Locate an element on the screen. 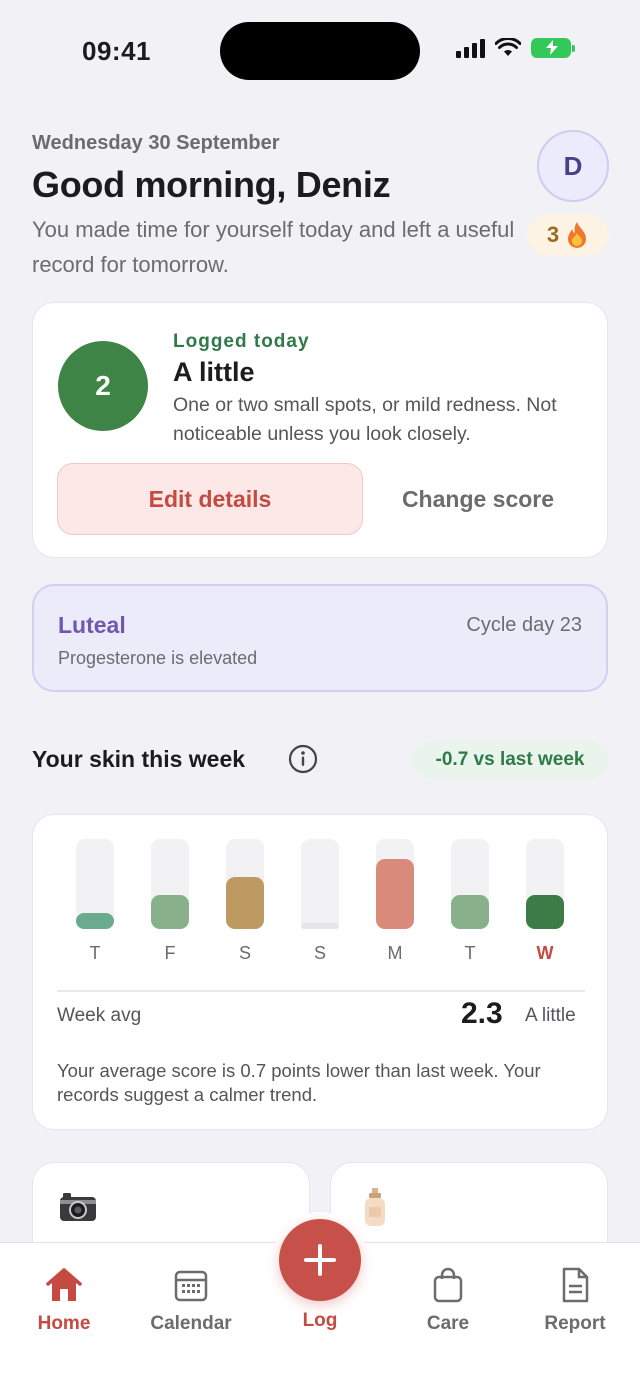 The image size is (640, 1392). tab-report: Report is located at coordinates (575, 1300).